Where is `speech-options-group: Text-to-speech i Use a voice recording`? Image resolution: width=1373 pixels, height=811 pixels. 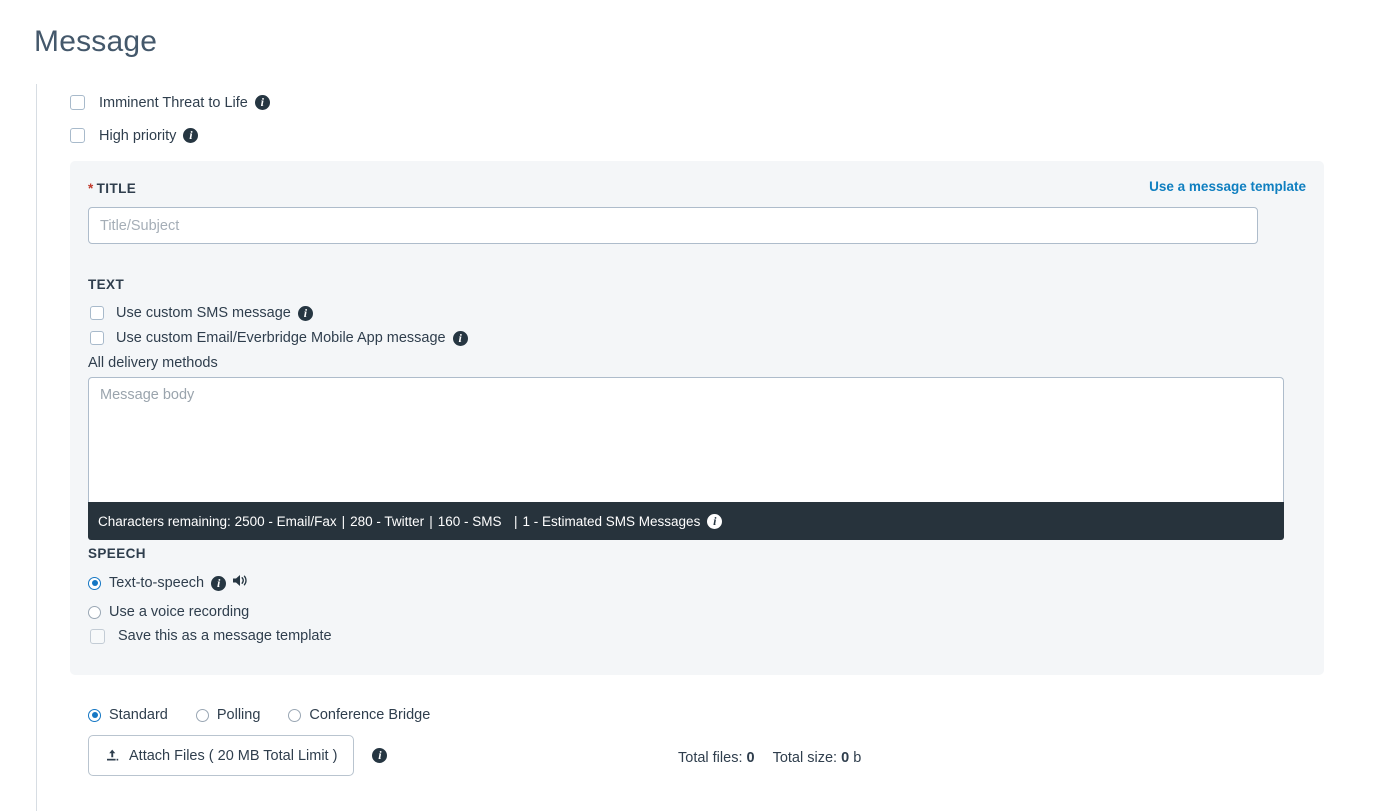
speech-options-group: Text-to-speech i Use a voice recording is located at coordinates (168, 600).